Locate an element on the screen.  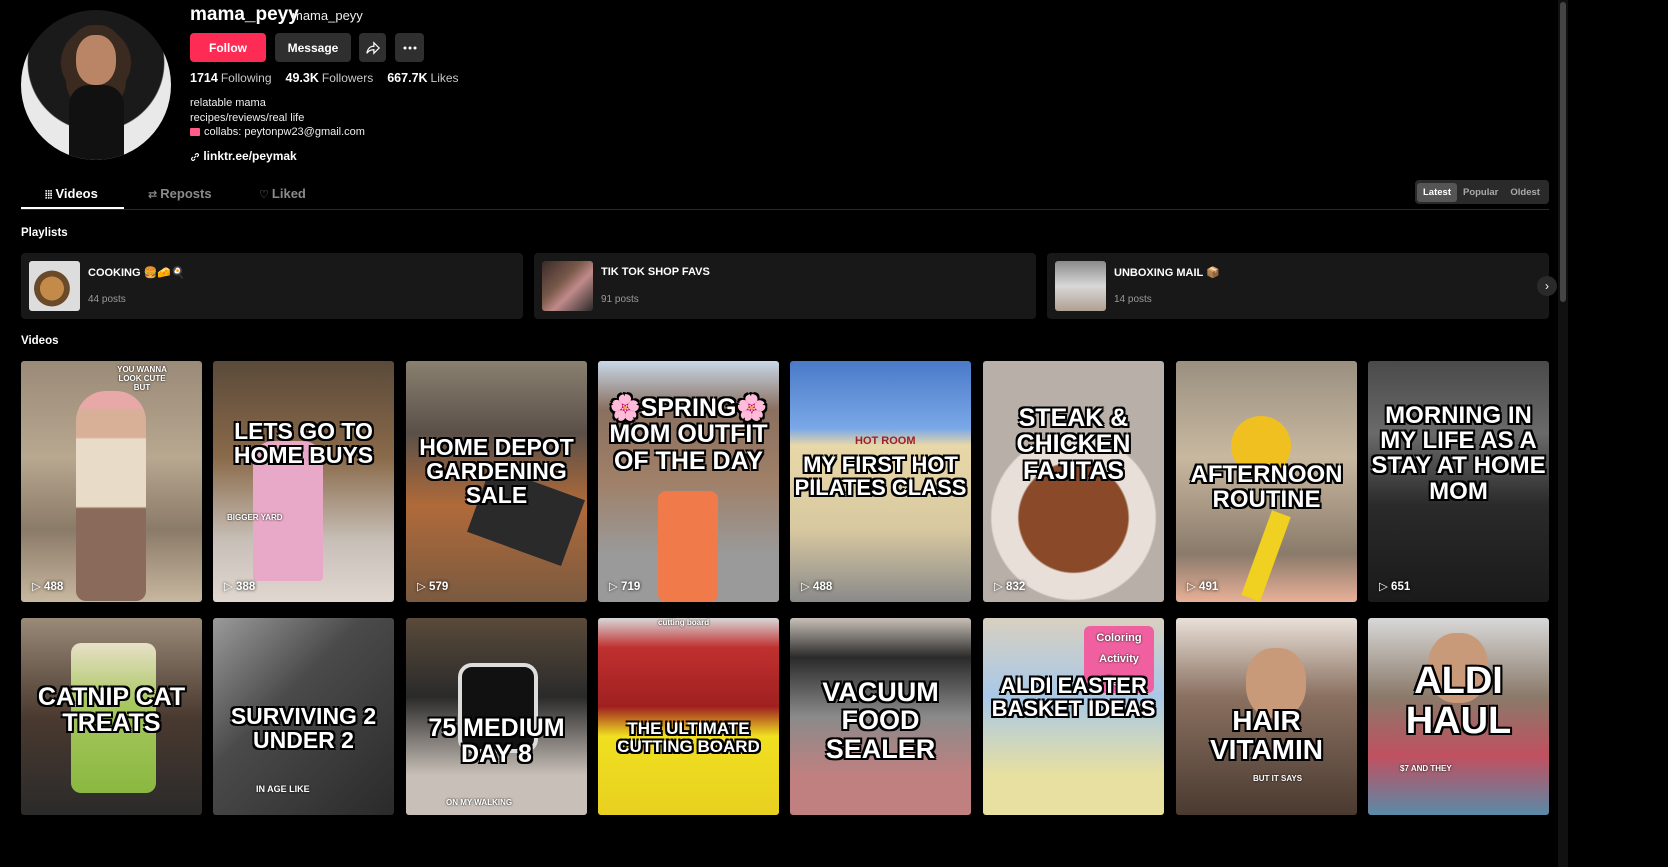
bio-line: relatable mama is located at coordinates (228, 103).